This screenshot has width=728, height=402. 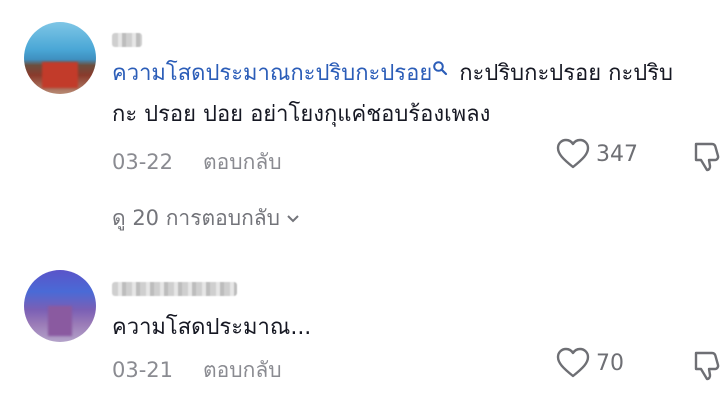 I want to click on comment-meta: 03-22 ตอบกลับ, so click(x=197, y=162).